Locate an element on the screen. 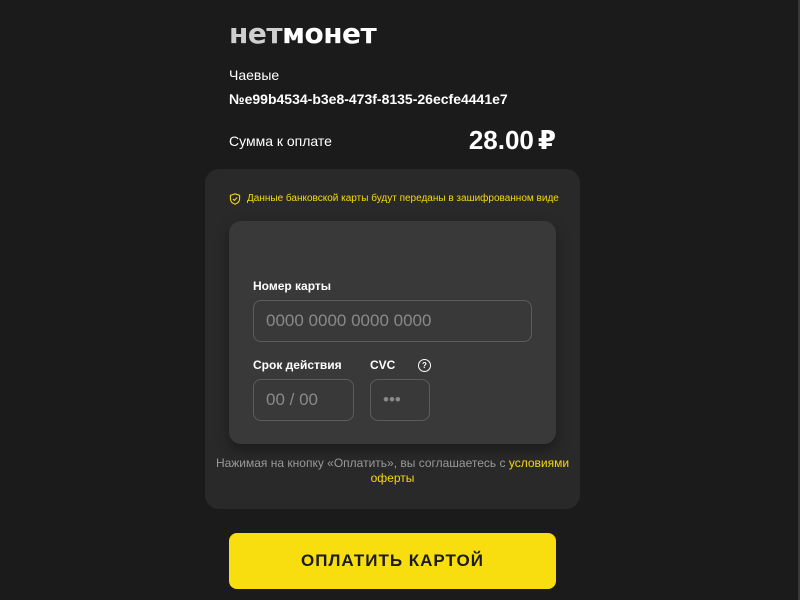 The height and width of the screenshot is (600, 800). logo: нетмонет is located at coordinates (303, 33).